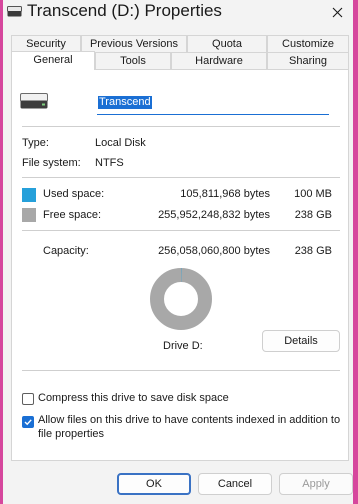  Describe the element at coordinates (134, 43) in the screenshot. I see `tab-previous-versions: Previous Versions` at that location.